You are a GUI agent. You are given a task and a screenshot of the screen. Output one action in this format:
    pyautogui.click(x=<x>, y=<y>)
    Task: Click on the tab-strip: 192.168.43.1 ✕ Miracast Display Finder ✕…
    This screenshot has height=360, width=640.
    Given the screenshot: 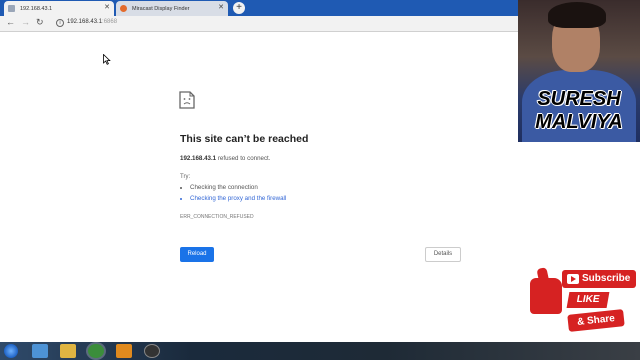 What is the action you would take?
    pyautogui.click(x=261, y=8)
    